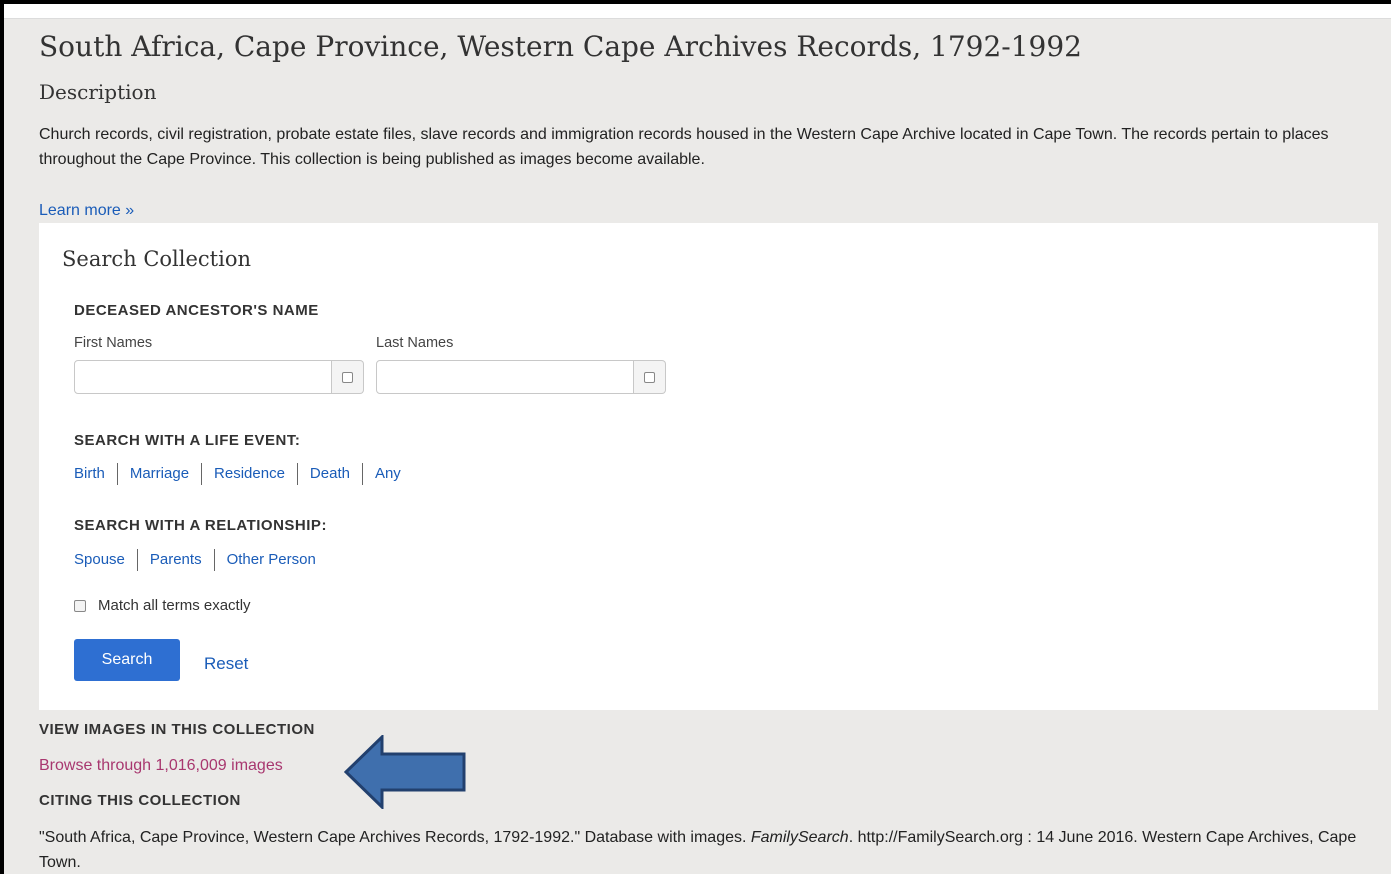 This screenshot has width=1391, height=874. Describe the element at coordinates (196, 310) in the screenshot. I see `deceased-ancestor-label: DECEASED ANCESTOR'S NAME` at that location.